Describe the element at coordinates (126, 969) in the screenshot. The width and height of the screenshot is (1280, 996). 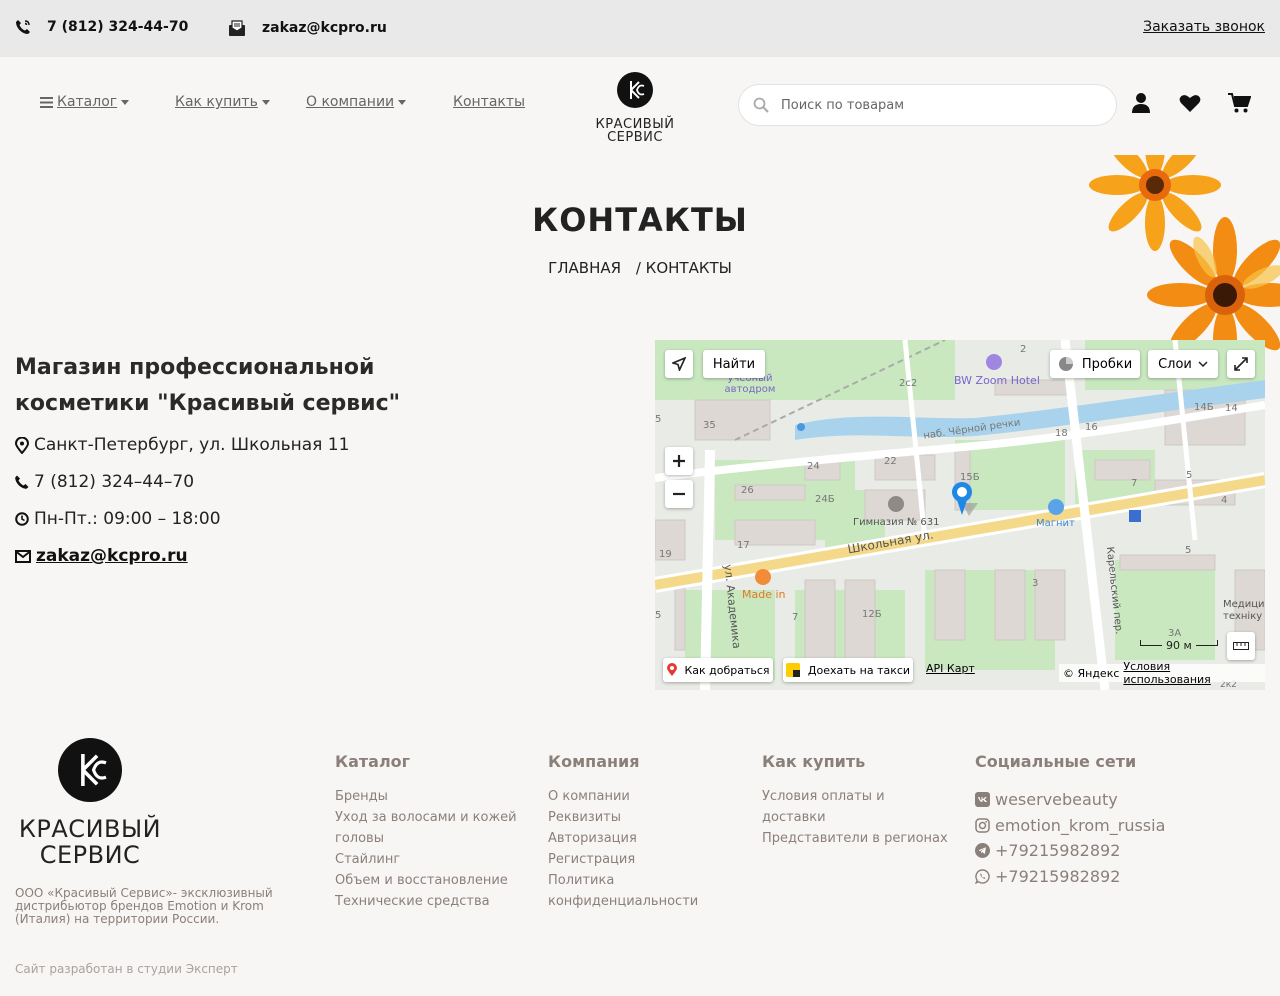
I see `footer-developer: Сайт разработан в студии Эксперт` at that location.